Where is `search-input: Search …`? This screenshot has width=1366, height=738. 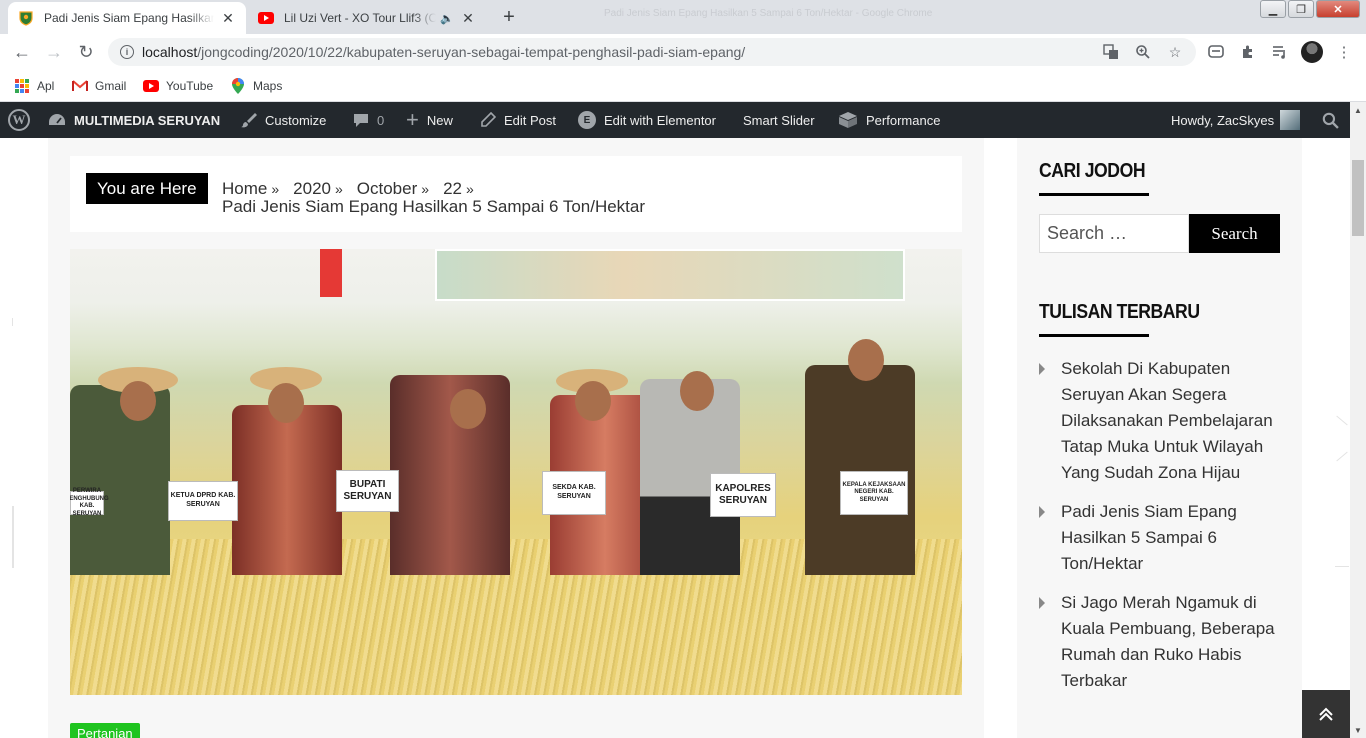 search-input: Search … is located at coordinates (1114, 233).